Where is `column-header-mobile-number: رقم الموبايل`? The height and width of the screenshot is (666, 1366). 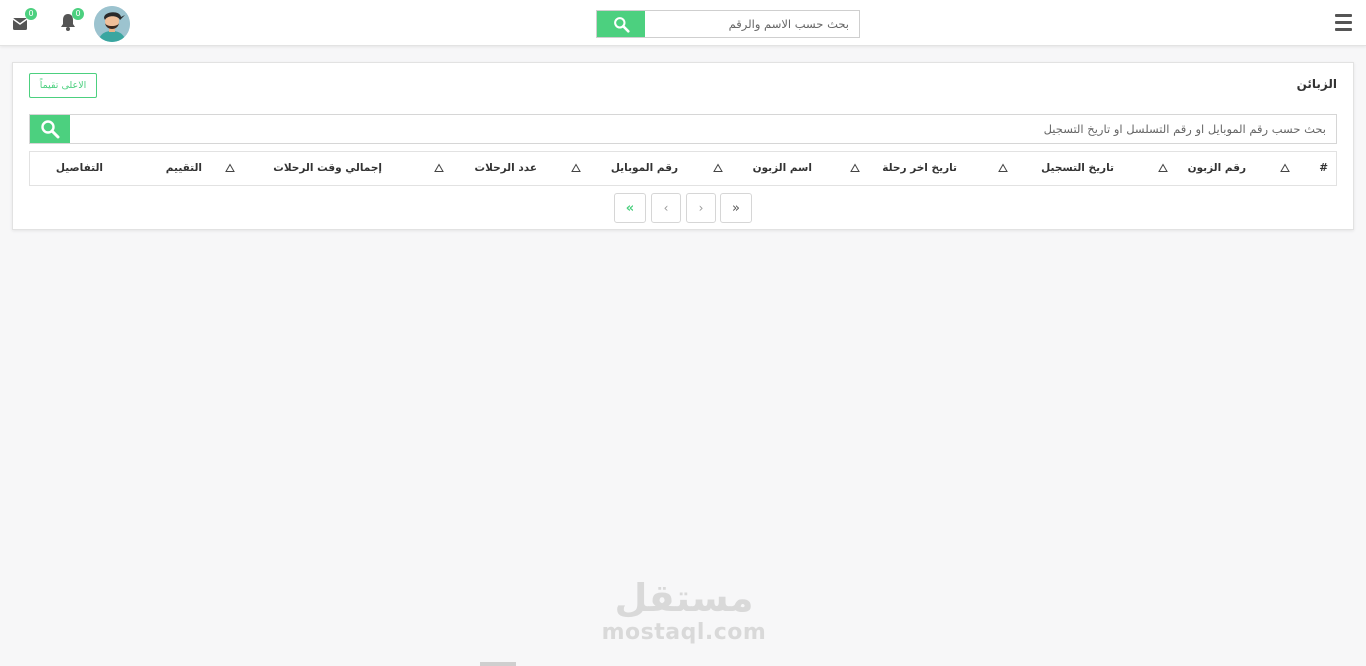
column-header-mobile-number: رقم الموبايل is located at coordinates (644, 168).